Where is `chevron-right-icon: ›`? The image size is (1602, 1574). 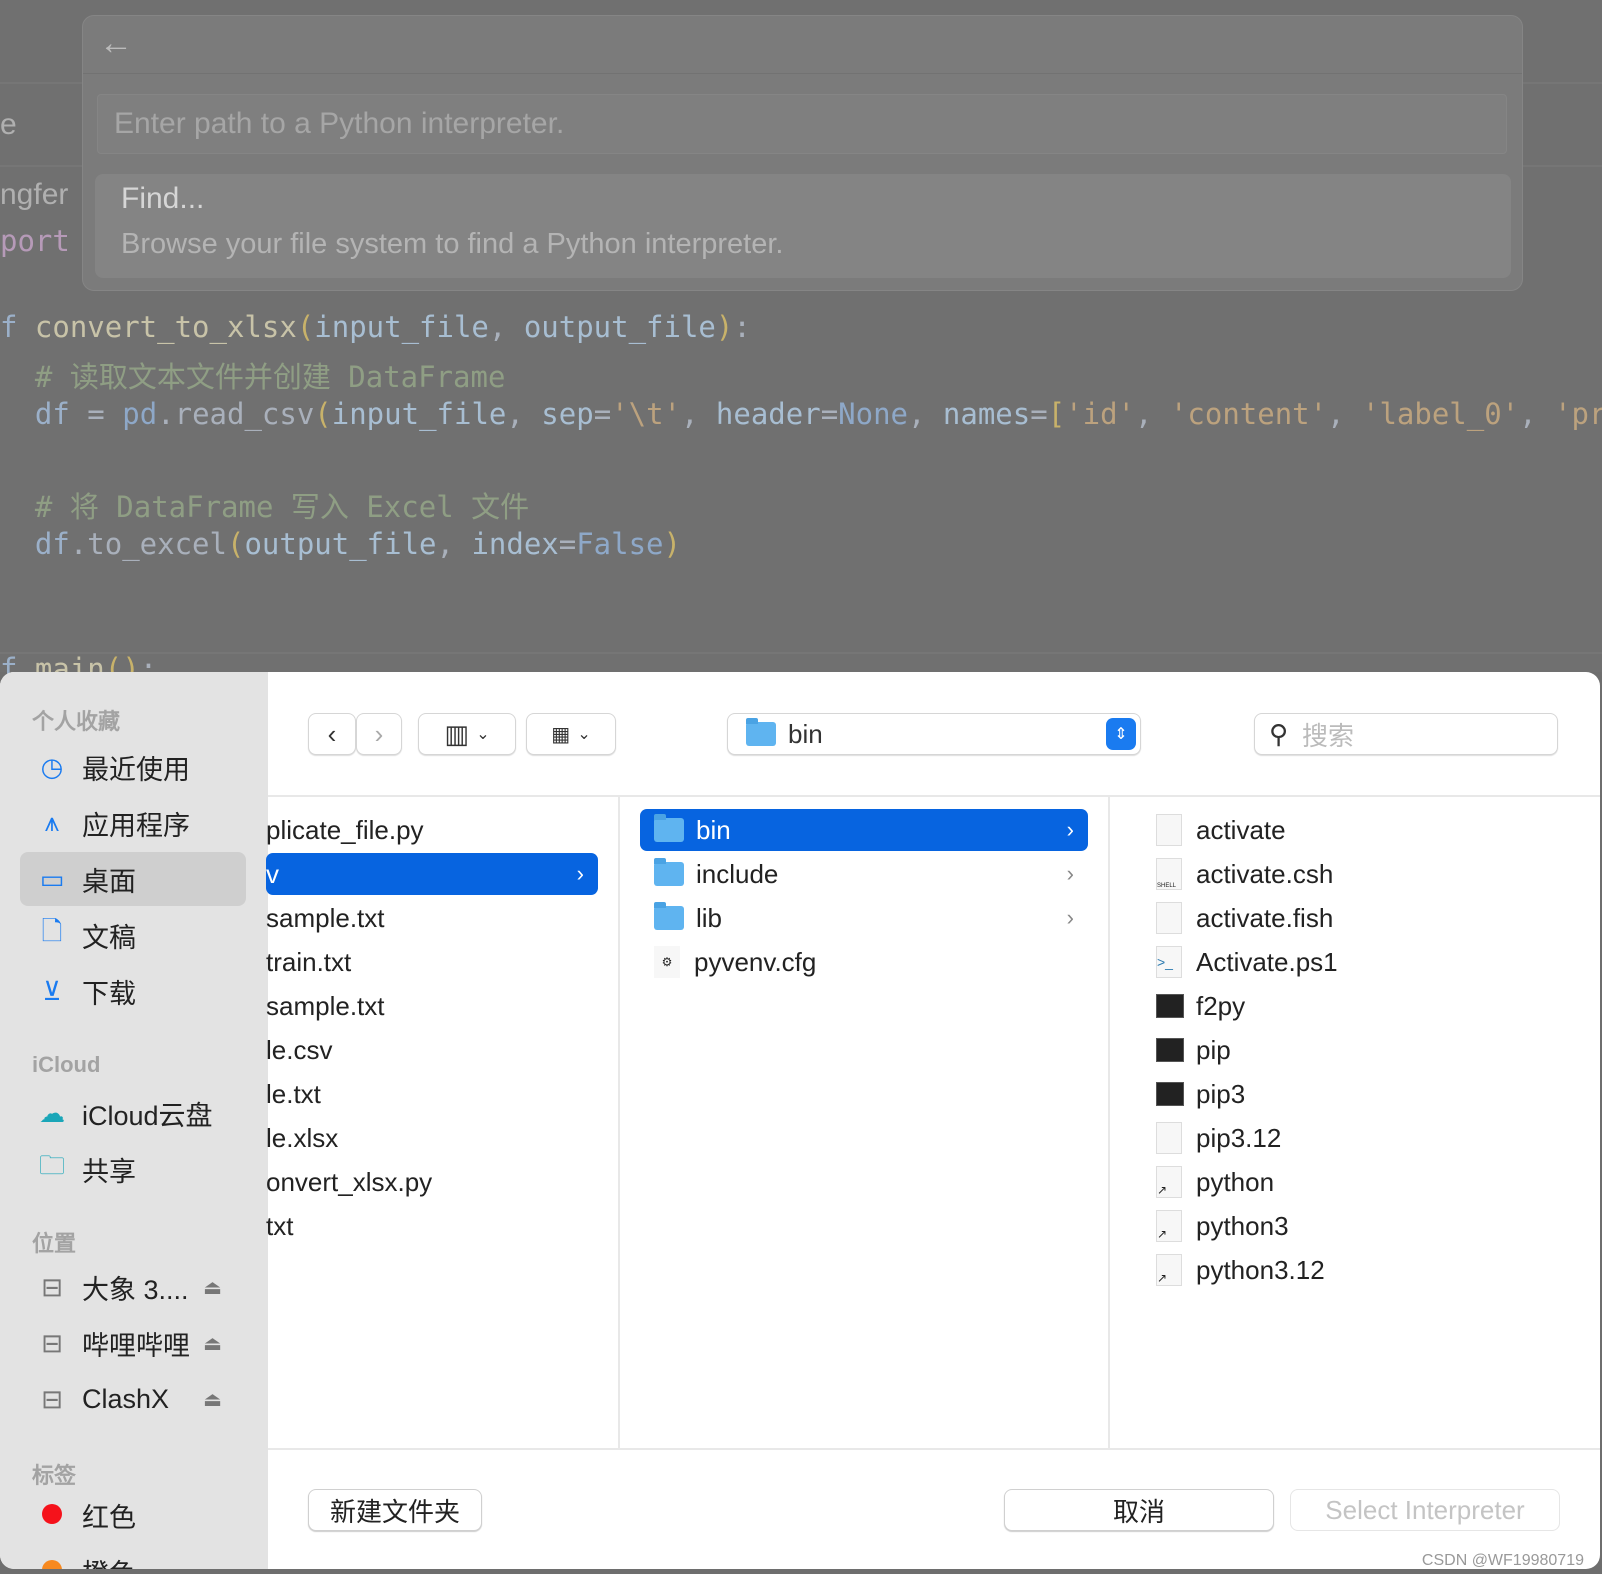
chevron-right-icon: › is located at coordinates (1070, 873).